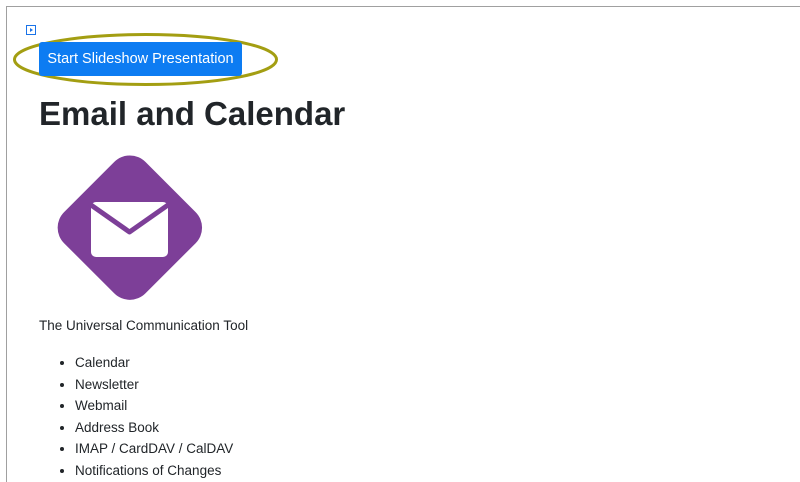 Image resolution: width=800 pixels, height=482 pixels. What do you see at coordinates (154, 363) in the screenshot?
I see `list-item: Calendar` at bounding box center [154, 363].